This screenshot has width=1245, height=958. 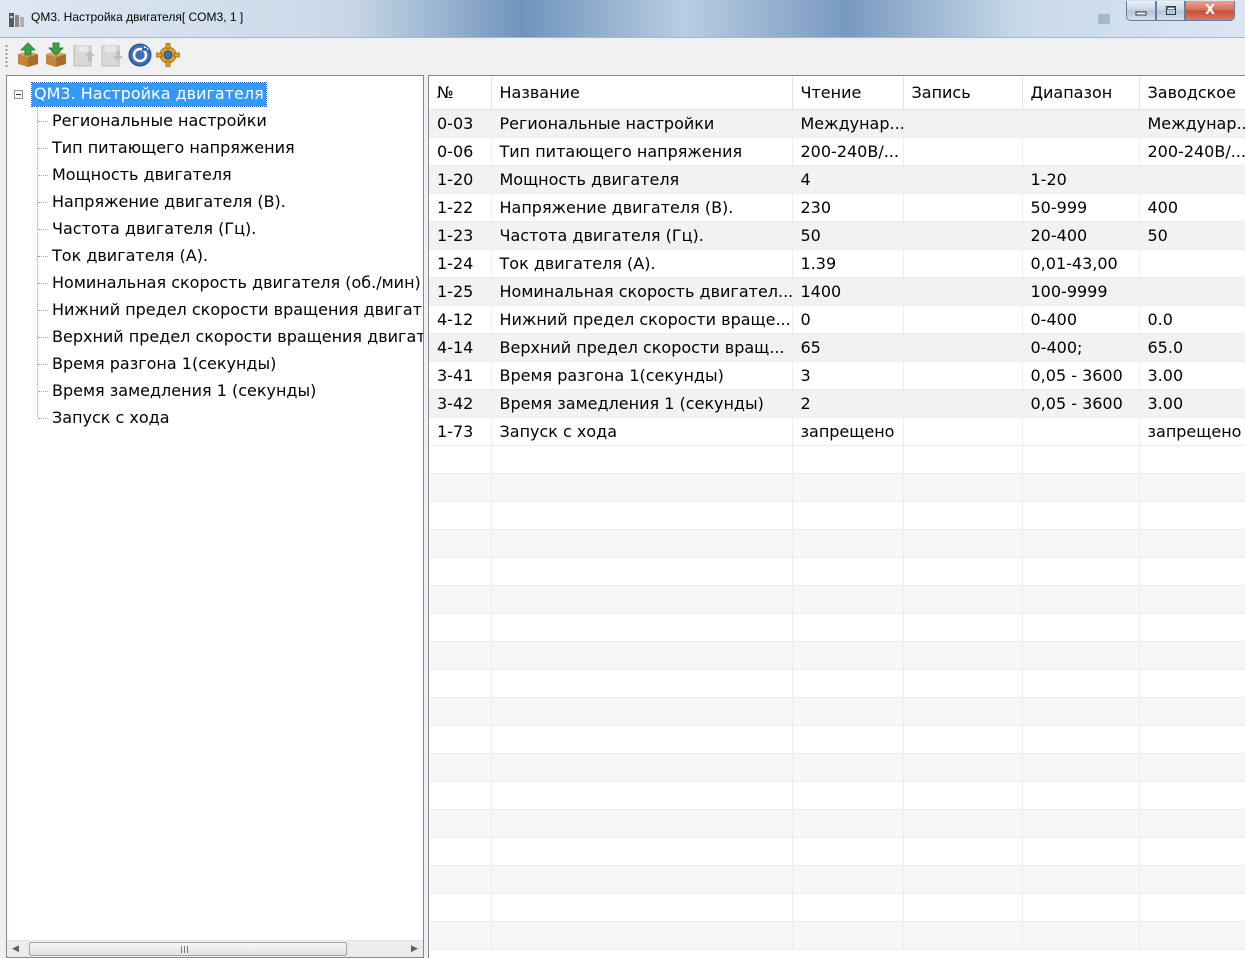 What do you see at coordinates (460, 151) in the screenshot?
I see `cell-number: 0-06` at bounding box center [460, 151].